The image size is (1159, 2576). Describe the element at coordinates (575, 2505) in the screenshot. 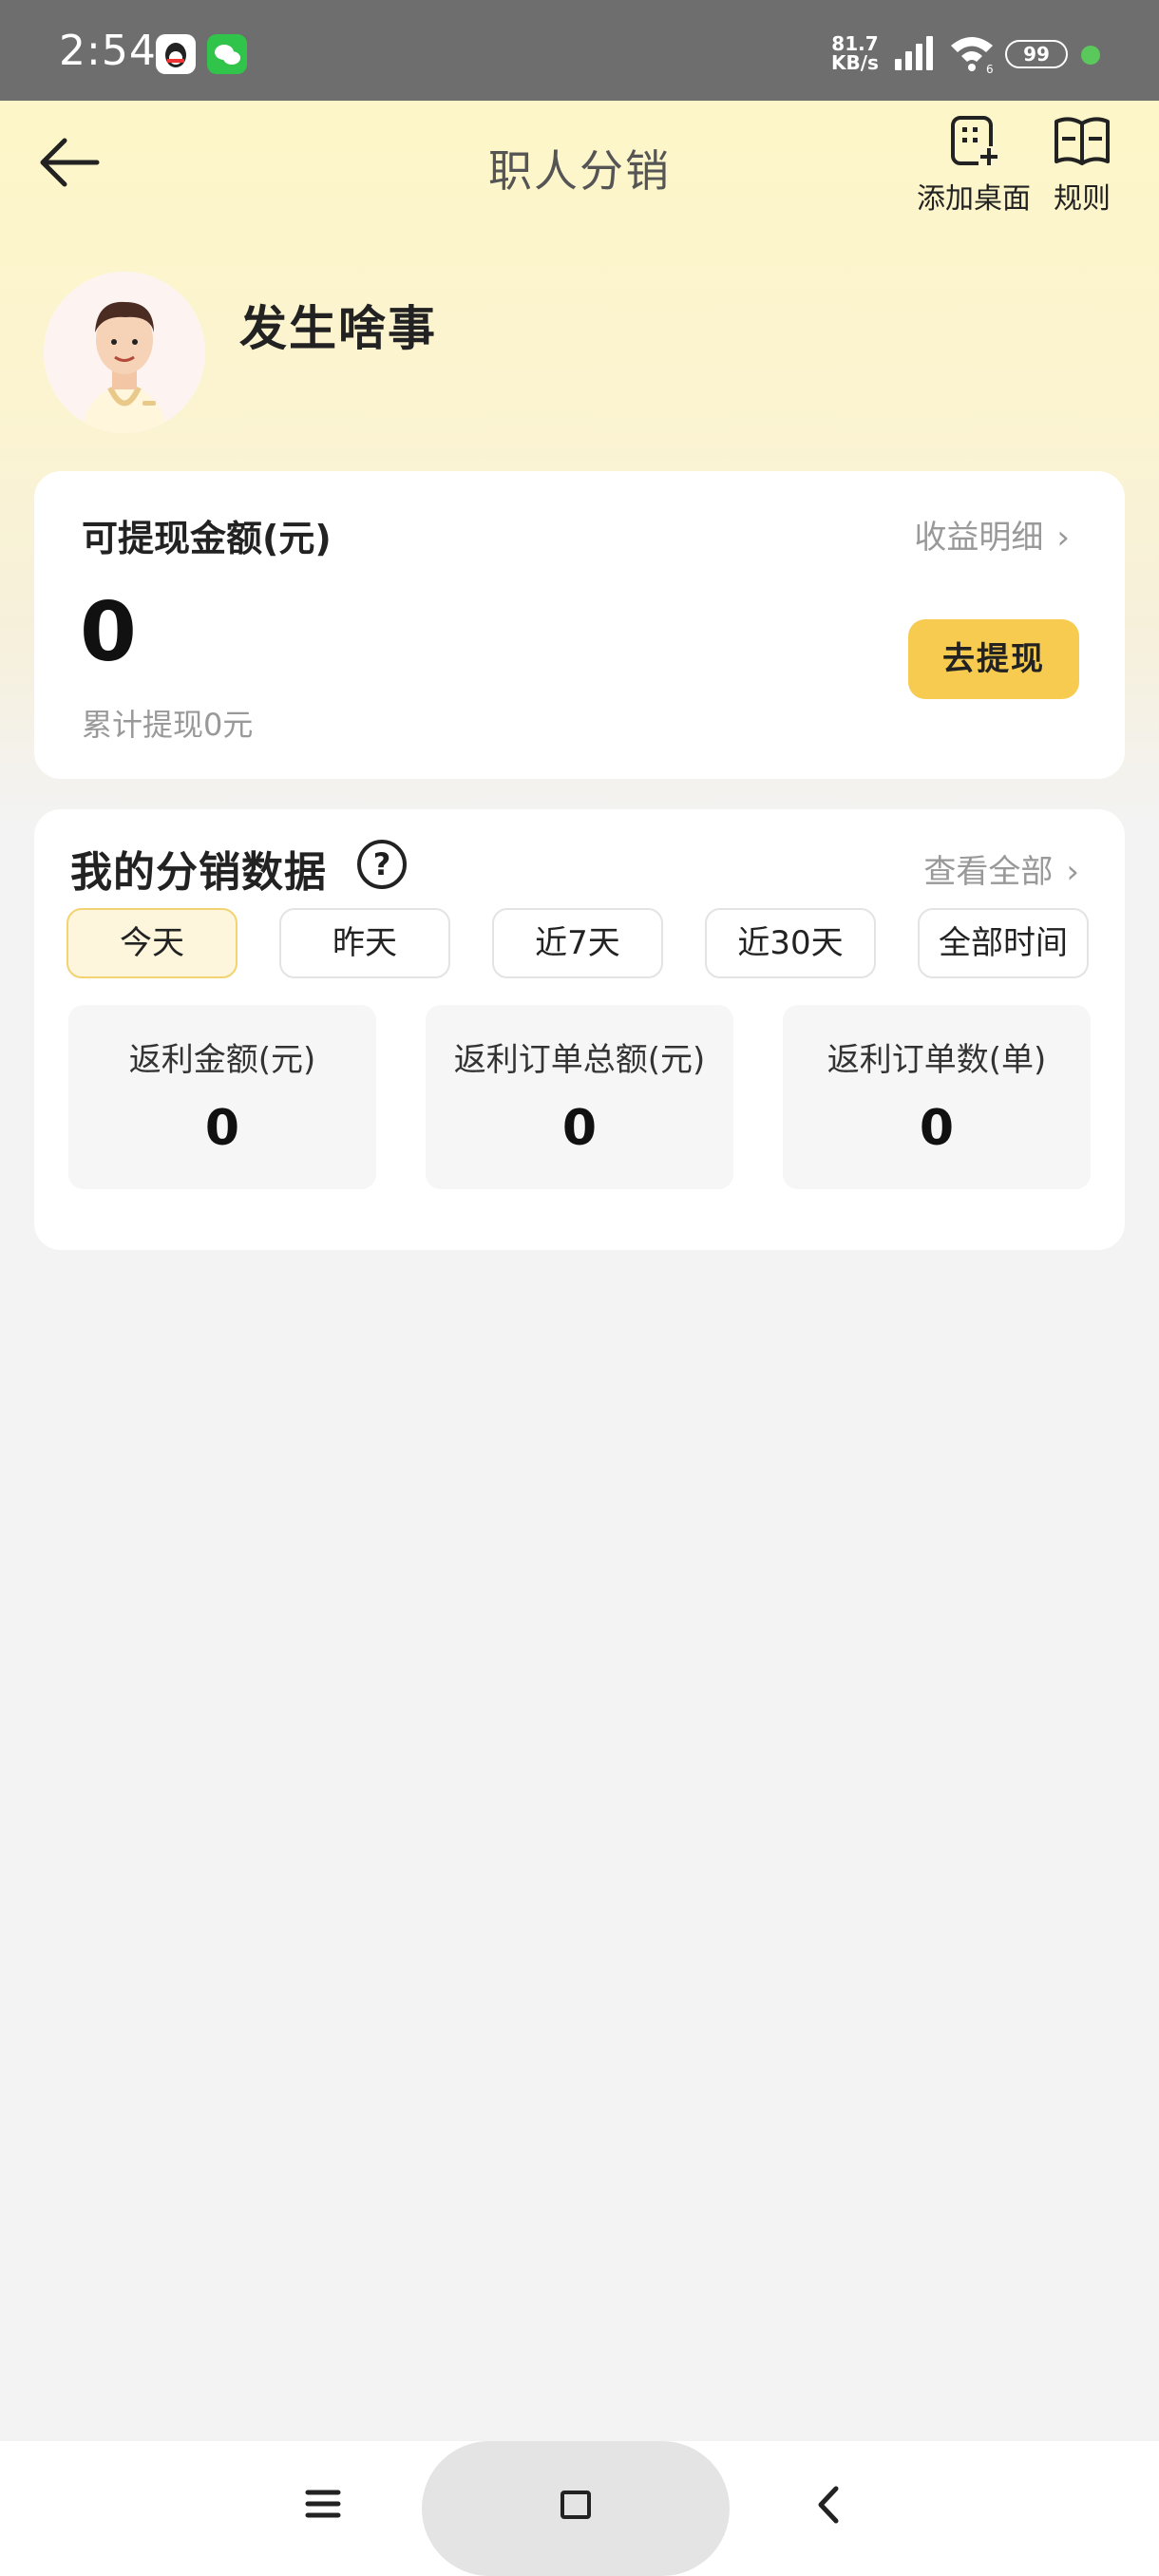

I see `home-square-icon` at that location.